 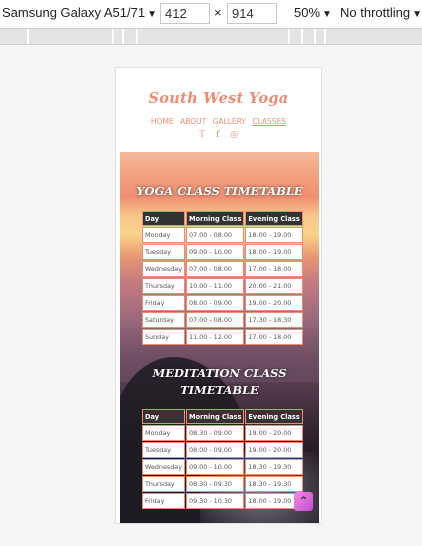 I want to click on yoga-timetable-title: YOGA CLASS TIMETABLE, so click(x=219, y=191).